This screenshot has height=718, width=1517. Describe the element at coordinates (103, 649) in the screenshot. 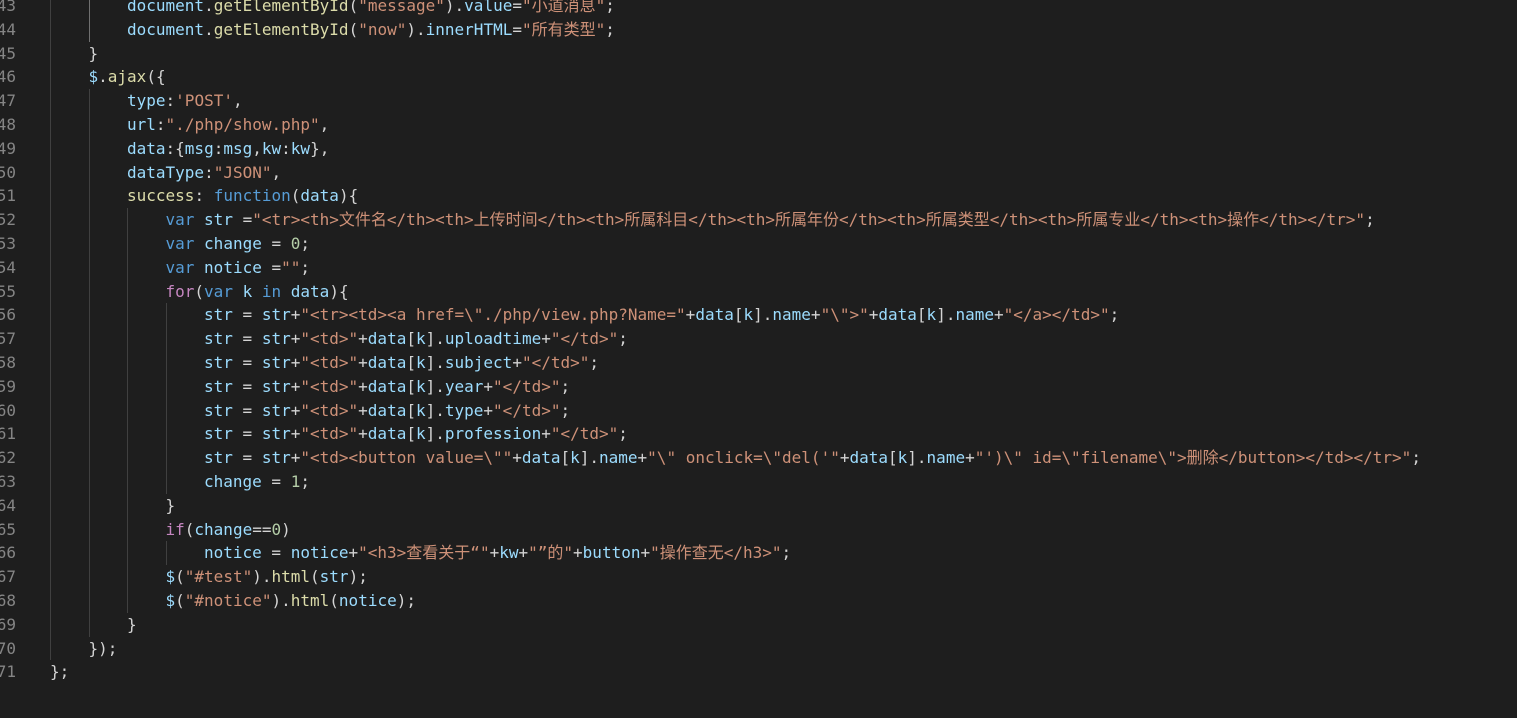

I see `code-text: });` at that location.